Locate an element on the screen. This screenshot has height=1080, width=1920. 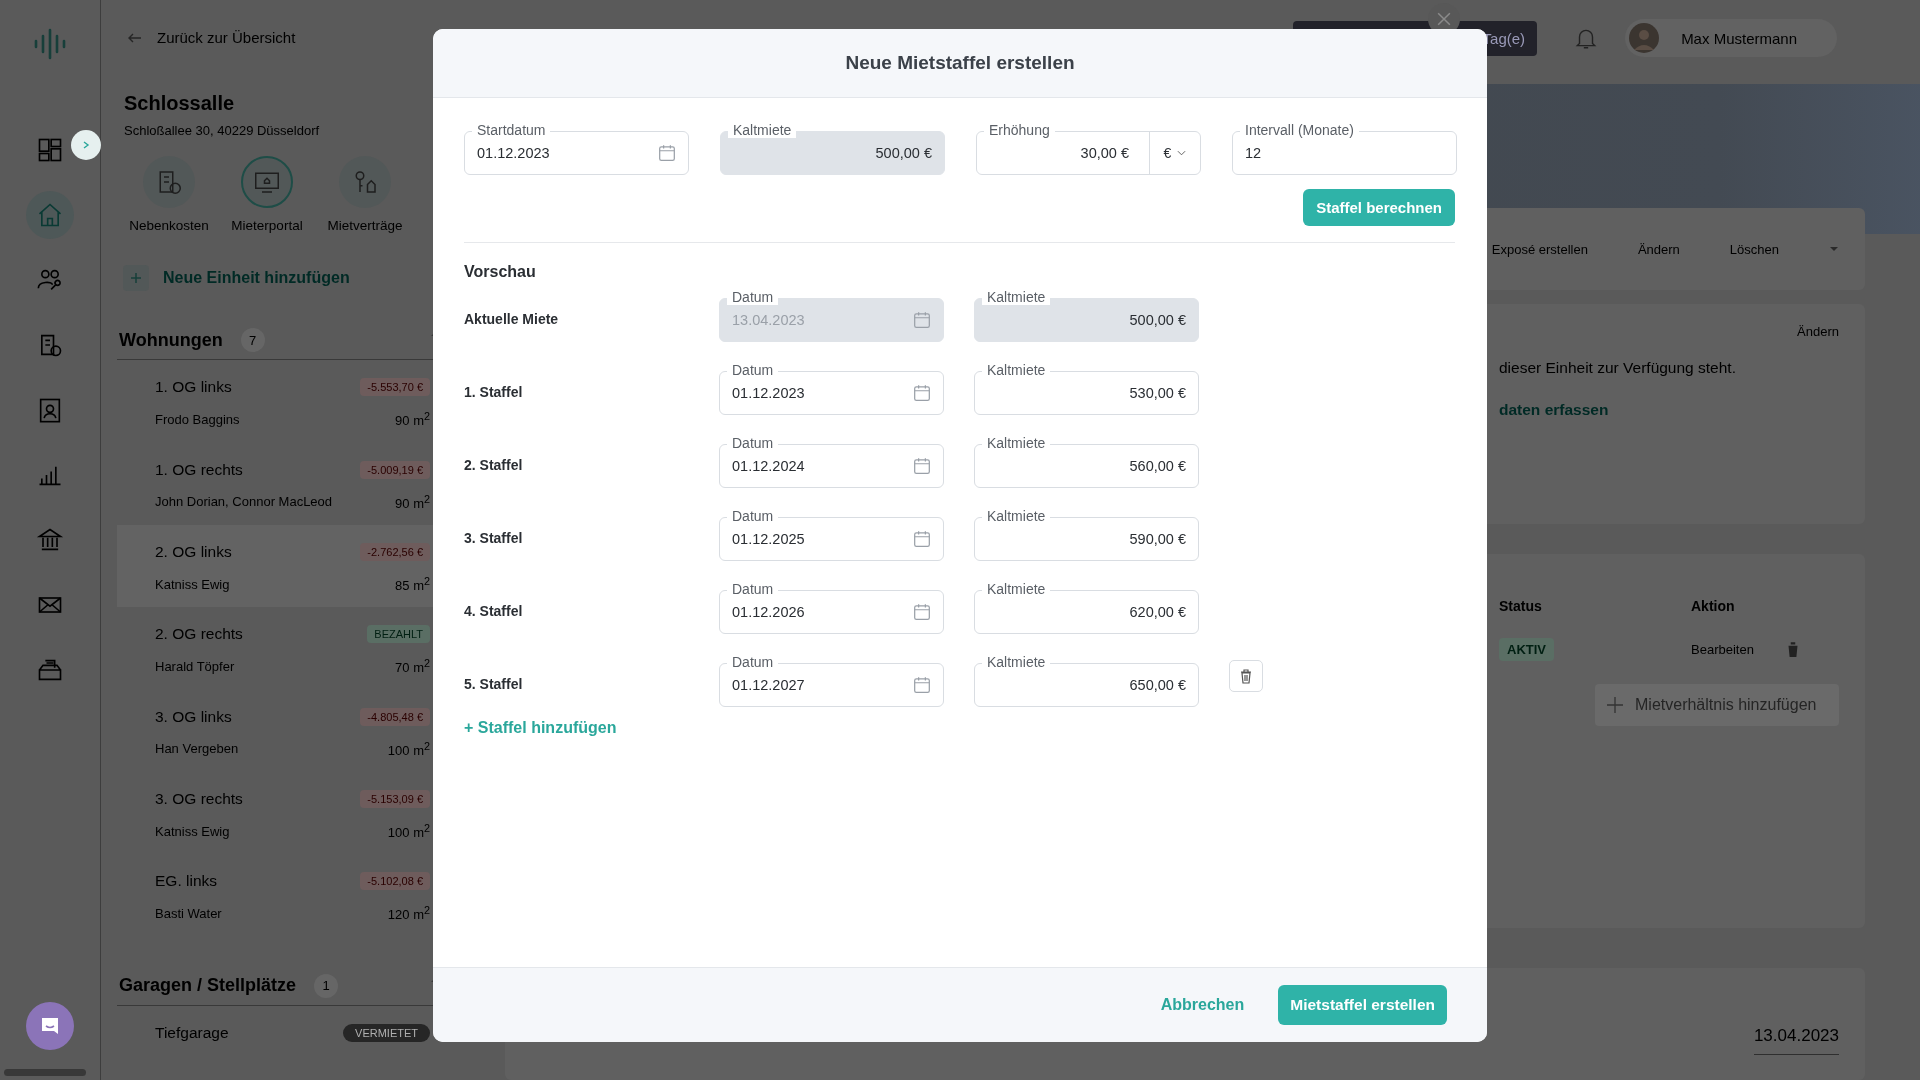
user-name: Max Mustermann is located at coordinates (1739, 38).